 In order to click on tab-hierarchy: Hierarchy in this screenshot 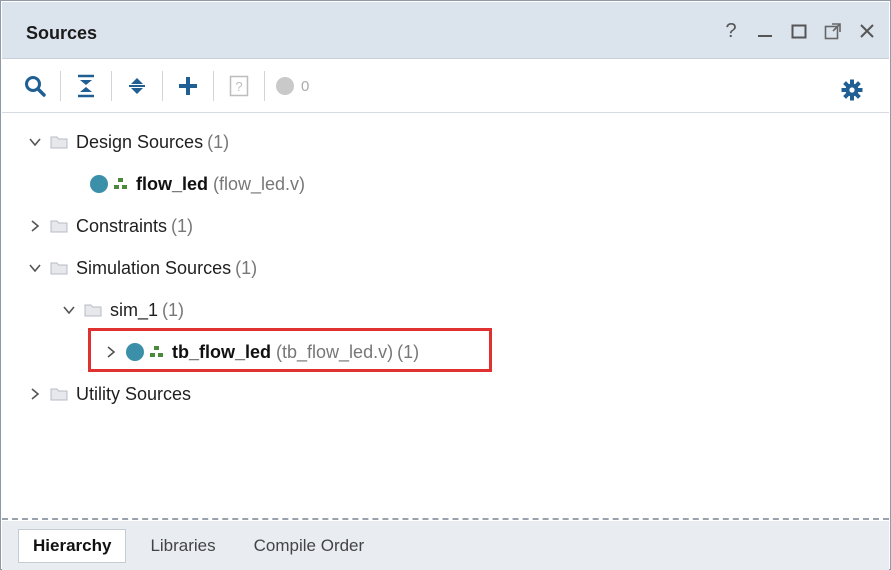, I will do `click(72, 545)`.